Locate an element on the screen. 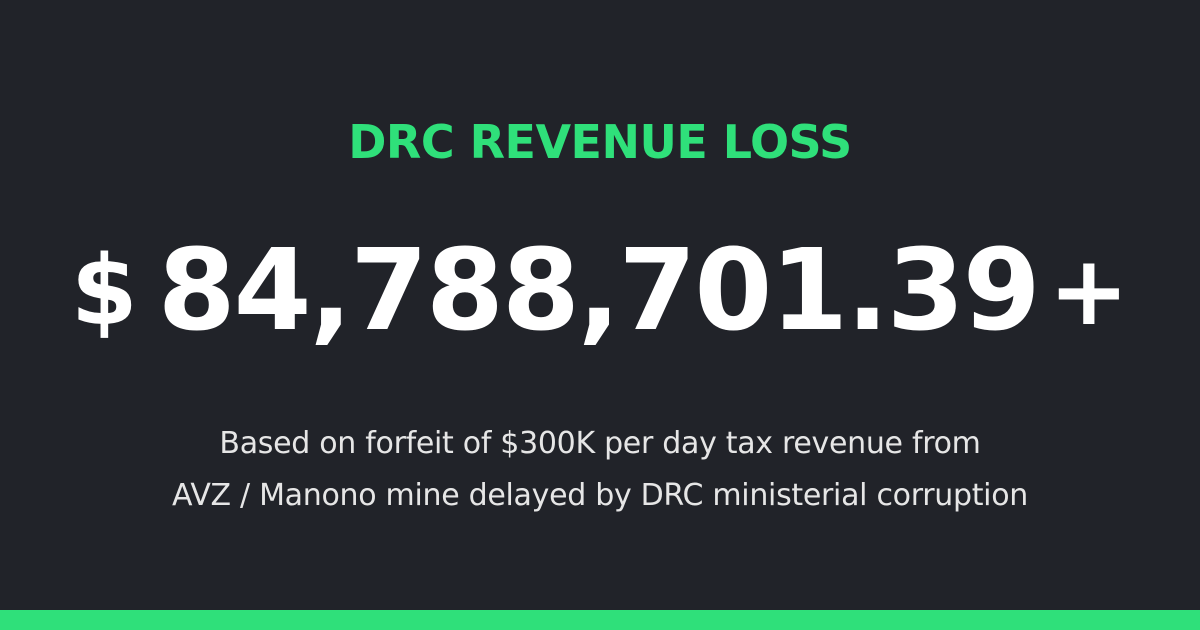  accent-bottom-bar is located at coordinates (600, 620).